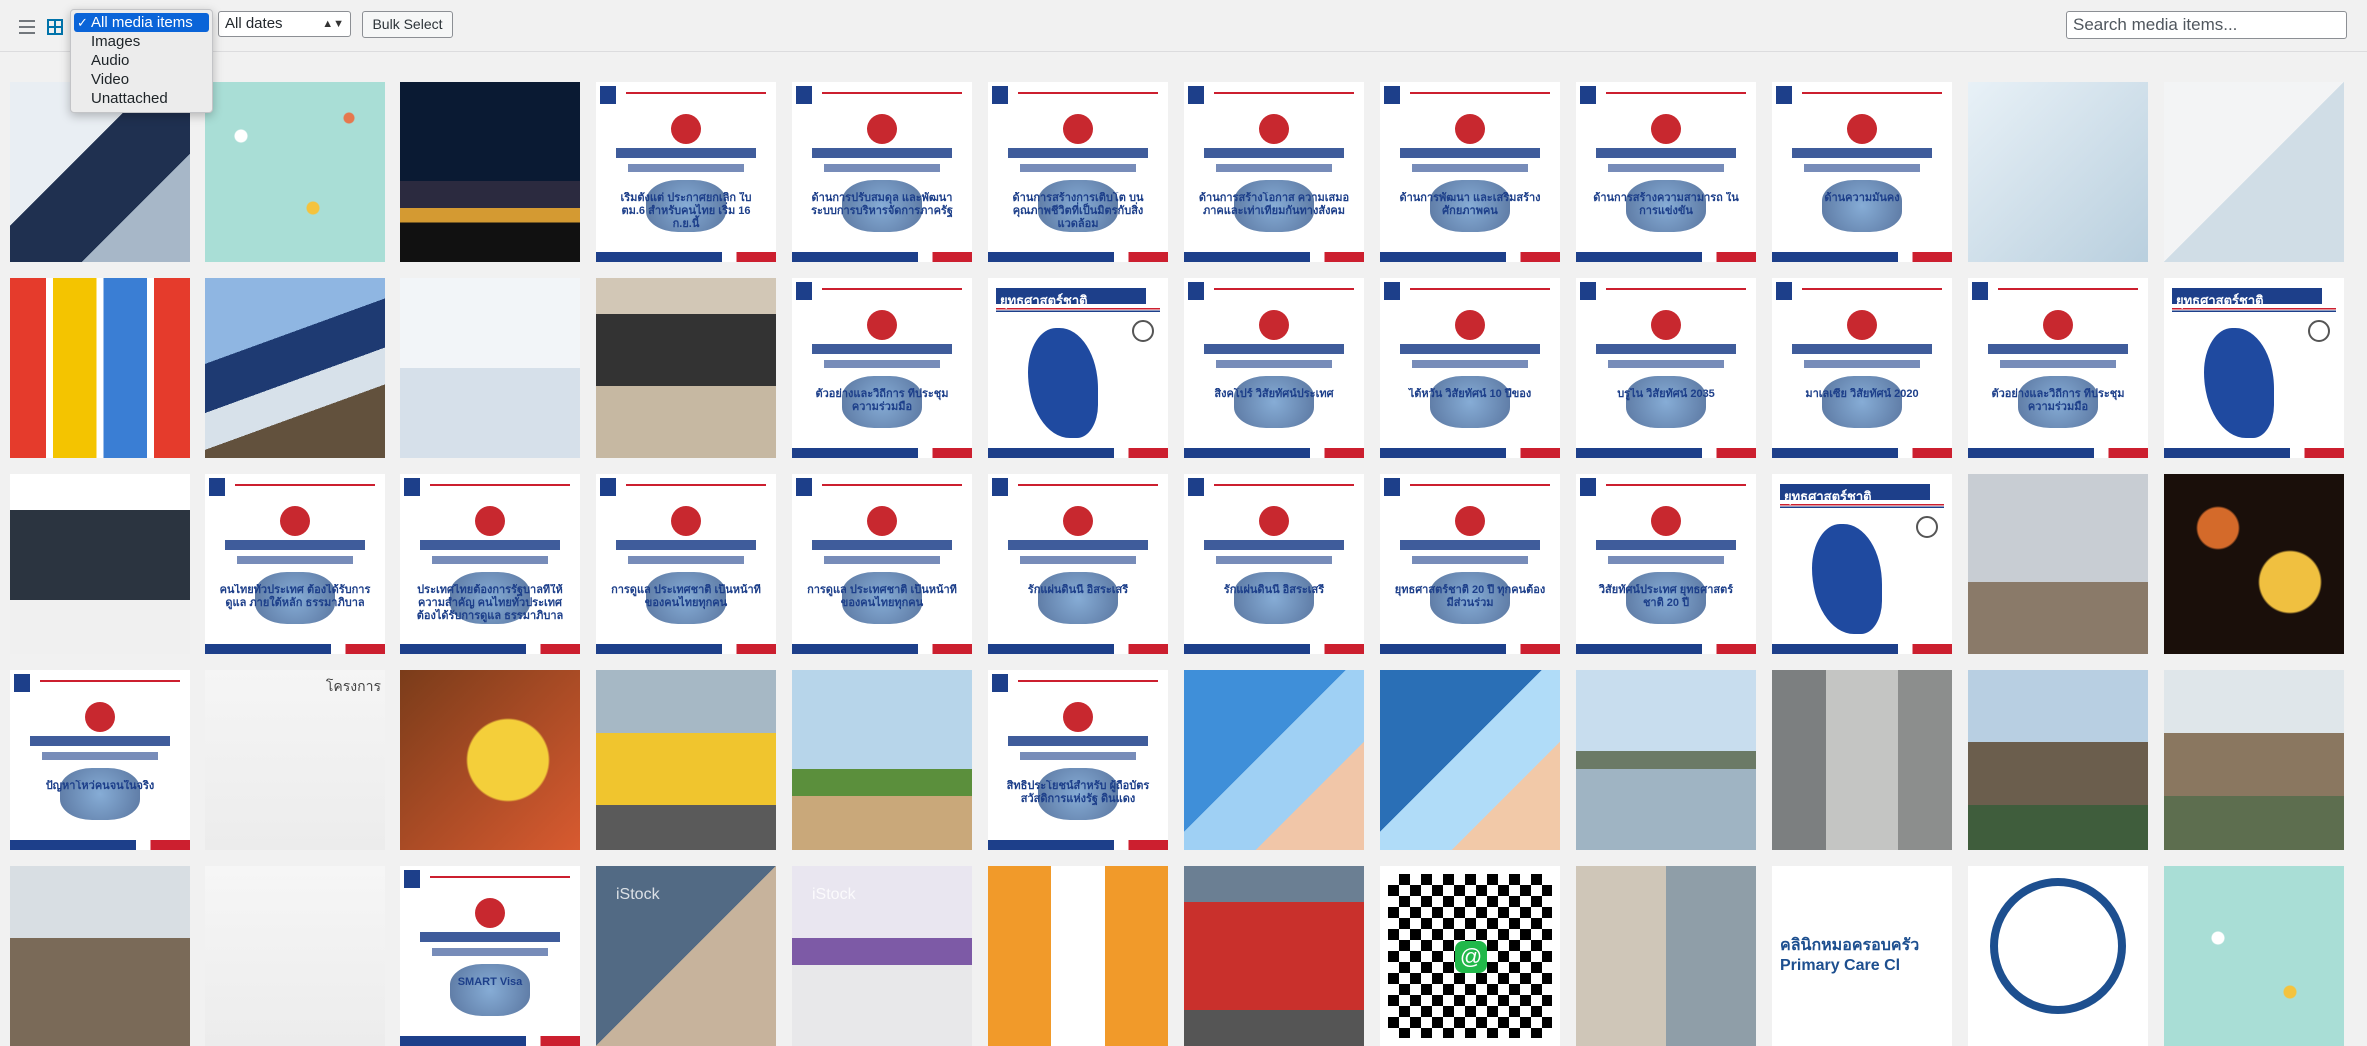 The width and height of the screenshot is (2367, 1046). I want to click on media-attachment-rail-map: โครงการ, so click(295, 760).